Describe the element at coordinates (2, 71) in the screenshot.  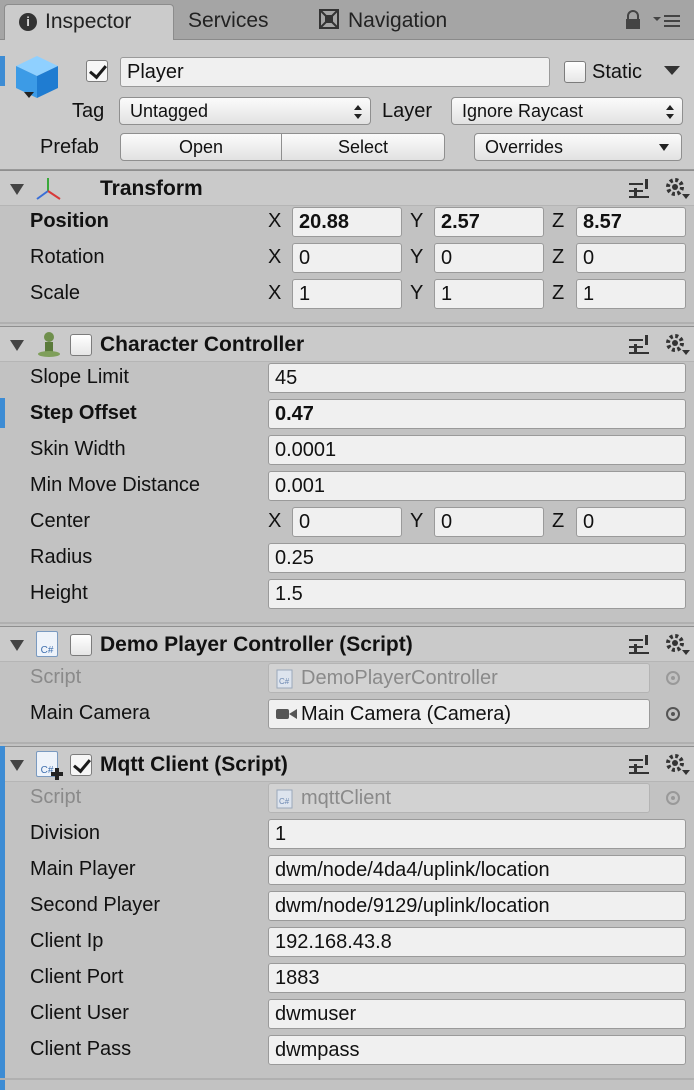
I see `prefab-indicator` at that location.